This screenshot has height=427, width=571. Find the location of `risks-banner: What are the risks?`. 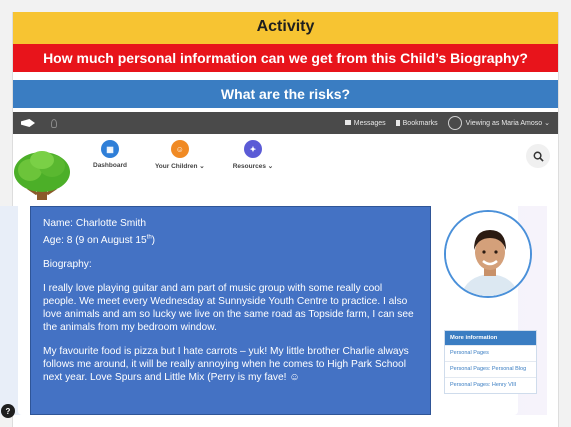

risks-banner: What are the risks? is located at coordinates (285, 94).